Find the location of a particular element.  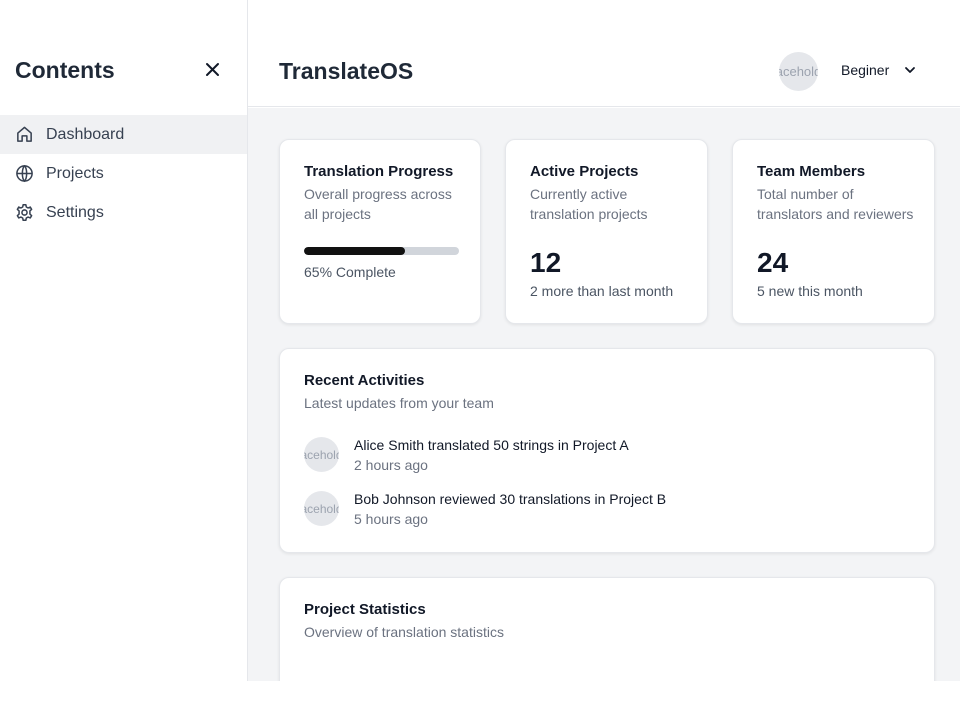

gear-icon is located at coordinates (24, 212).